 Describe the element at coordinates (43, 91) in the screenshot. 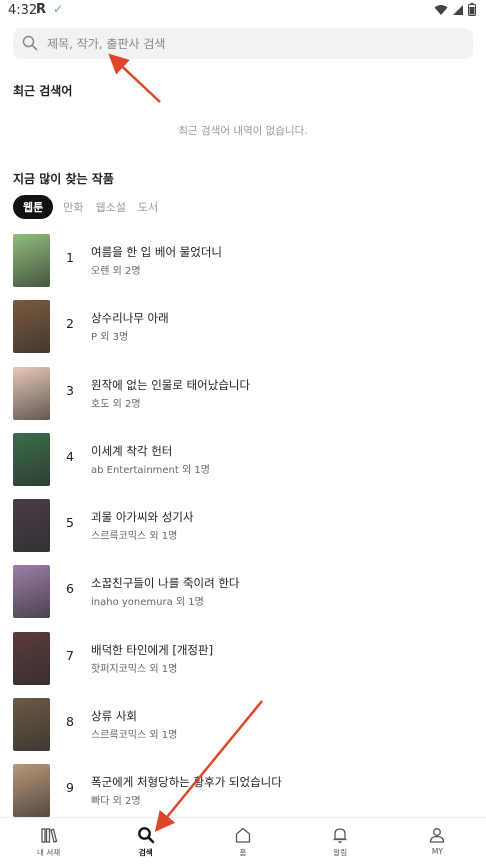

I see `recent-searches-title: 최근 검색어` at that location.